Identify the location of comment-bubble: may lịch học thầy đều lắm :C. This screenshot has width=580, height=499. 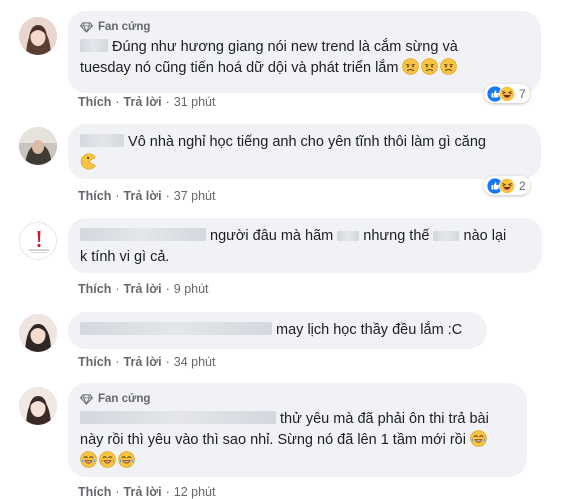
(277, 330).